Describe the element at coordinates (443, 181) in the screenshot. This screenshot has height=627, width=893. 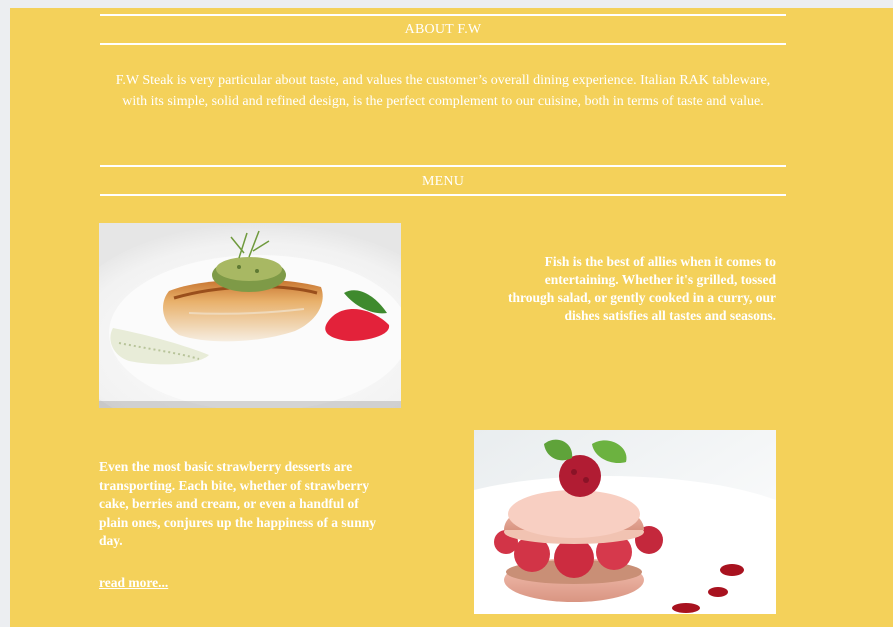
I see `menu-heading: MENU` at that location.